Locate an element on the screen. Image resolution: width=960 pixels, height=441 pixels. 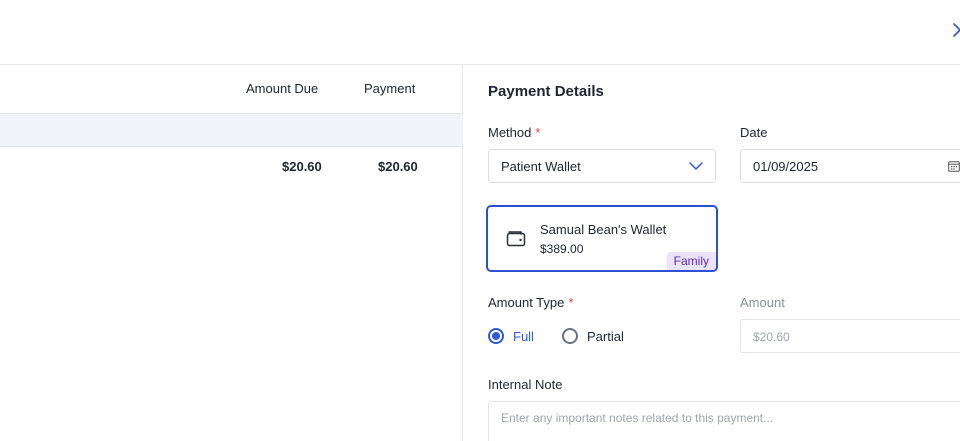
panel-title: Payment Details is located at coordinates (546, 91).